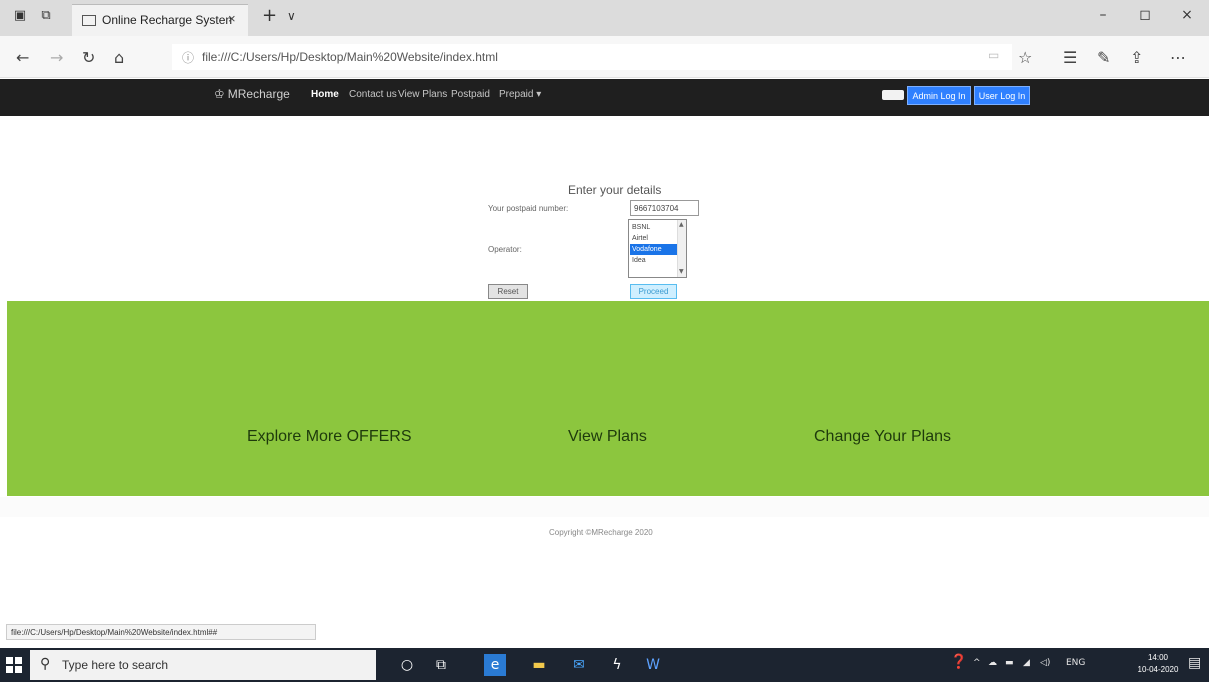 The width and height of the screenshot is (1209, 682). Describe the element at coordinates (601, 532) in the screenshot. I see `copyright-text: Copyright ©MRecharge 2020` at that location.